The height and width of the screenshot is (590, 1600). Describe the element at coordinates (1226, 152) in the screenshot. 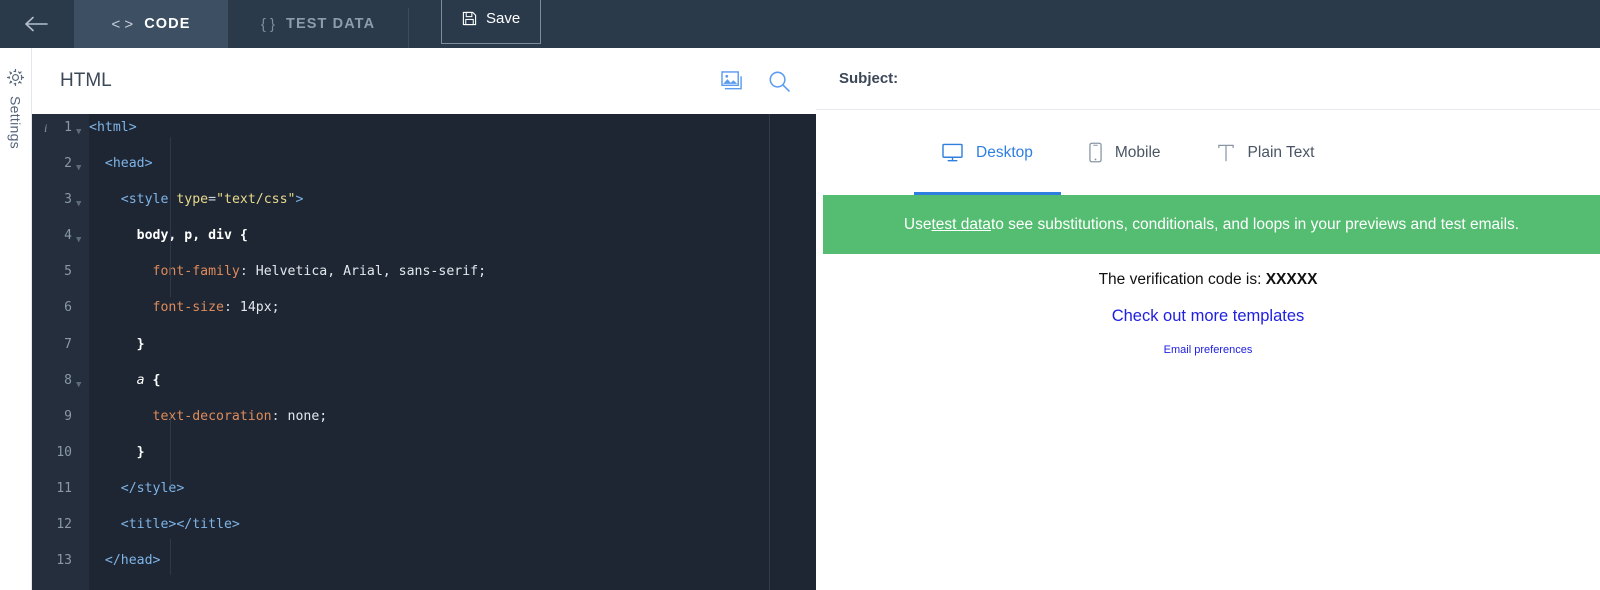

I see `text-t-icon` at that location.